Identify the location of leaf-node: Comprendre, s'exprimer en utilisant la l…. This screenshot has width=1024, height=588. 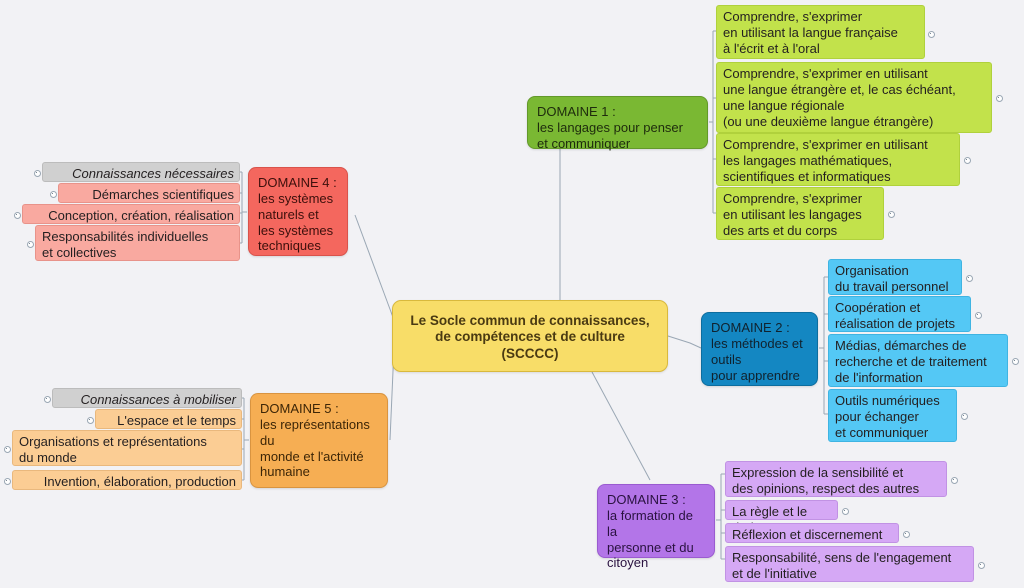
(820, 32).